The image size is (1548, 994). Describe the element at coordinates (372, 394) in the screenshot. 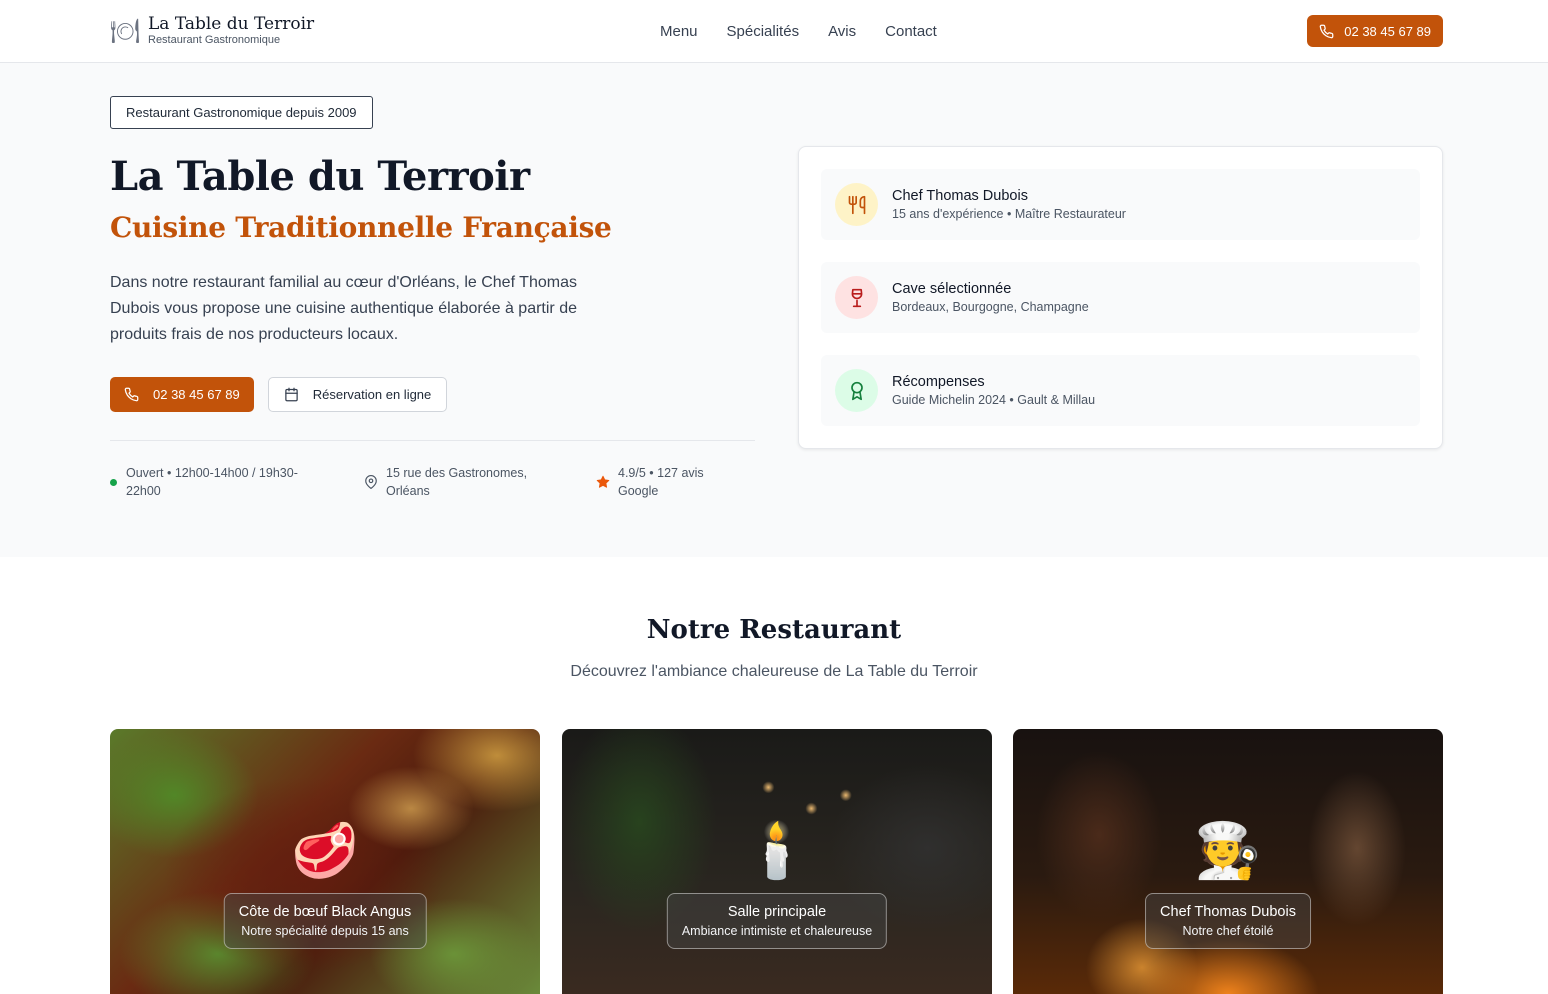

I see `booking-button-label: Réservation en ligne` at that location.